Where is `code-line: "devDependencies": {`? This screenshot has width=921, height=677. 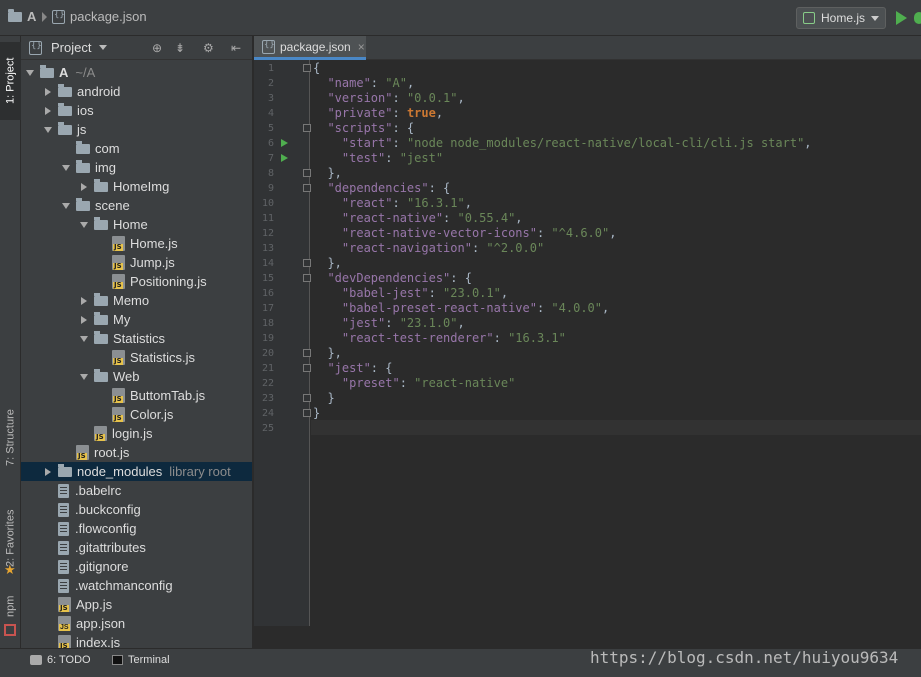 code-line: "devDependencies": { is located at coordinates (392, 278).